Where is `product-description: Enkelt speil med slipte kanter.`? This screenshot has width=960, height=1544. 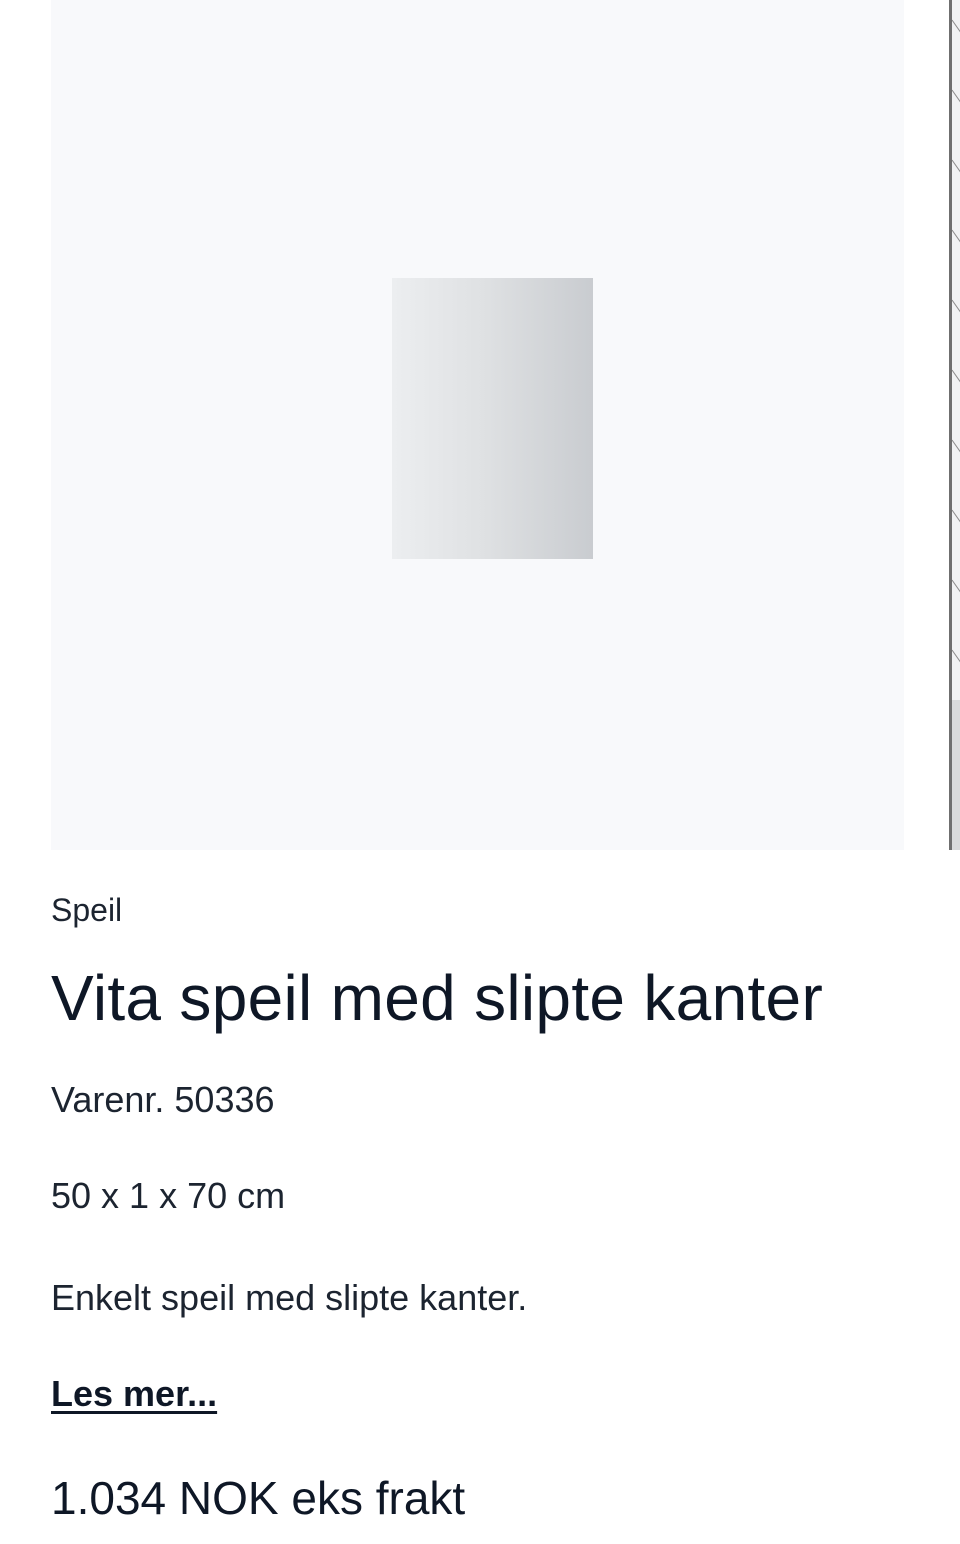 product-description: Enkelt speil med slipte kanter. is located at coordinates (289, 1297).